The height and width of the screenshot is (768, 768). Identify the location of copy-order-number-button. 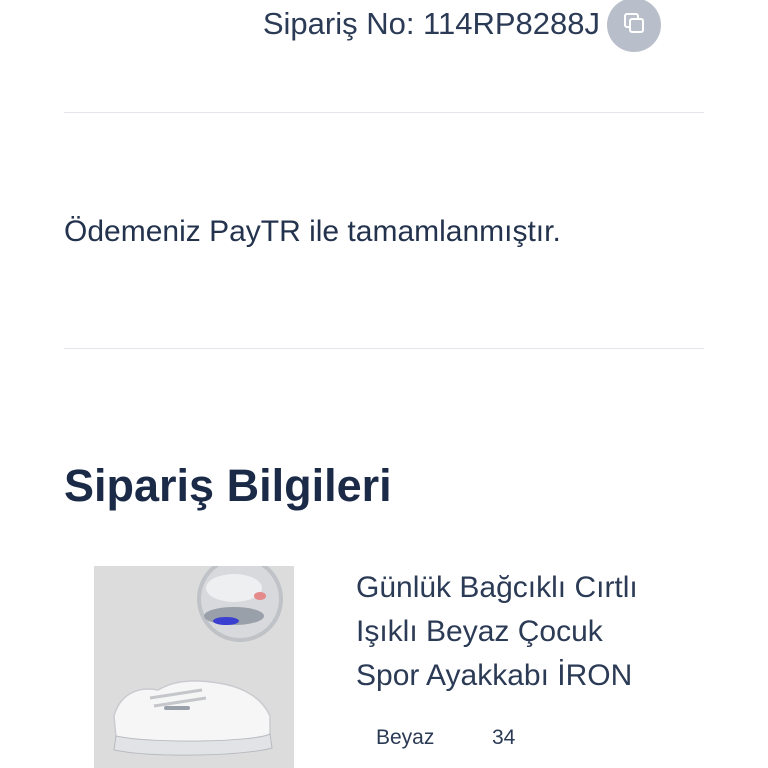
(634, 26).